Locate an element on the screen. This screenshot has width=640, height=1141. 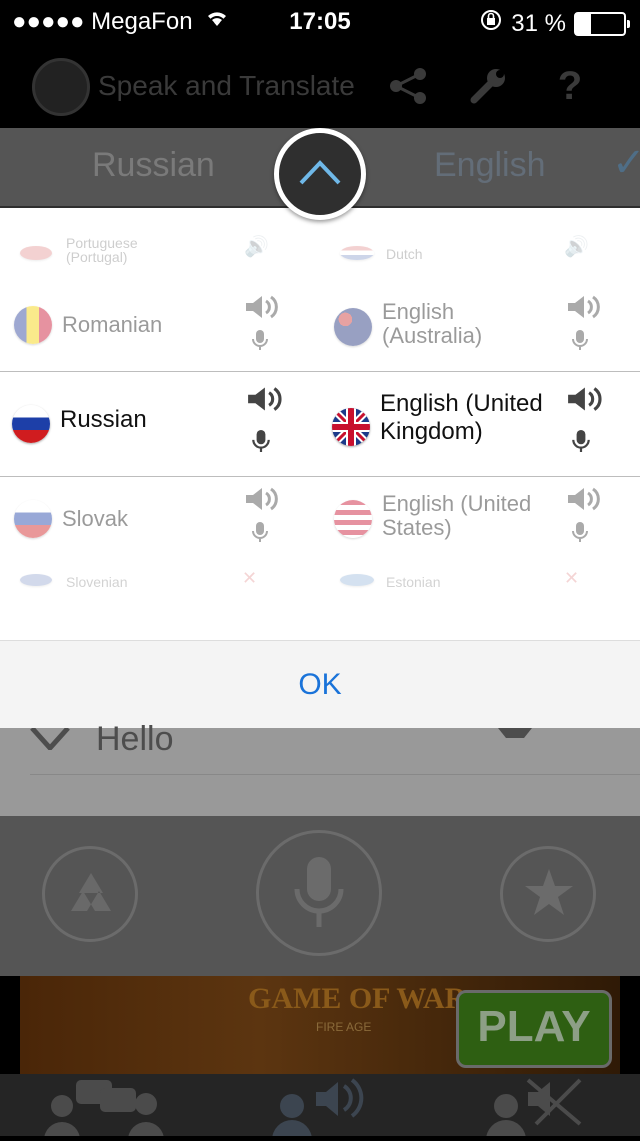
flag-slovenia-icon is located at coordinates (36, 580).